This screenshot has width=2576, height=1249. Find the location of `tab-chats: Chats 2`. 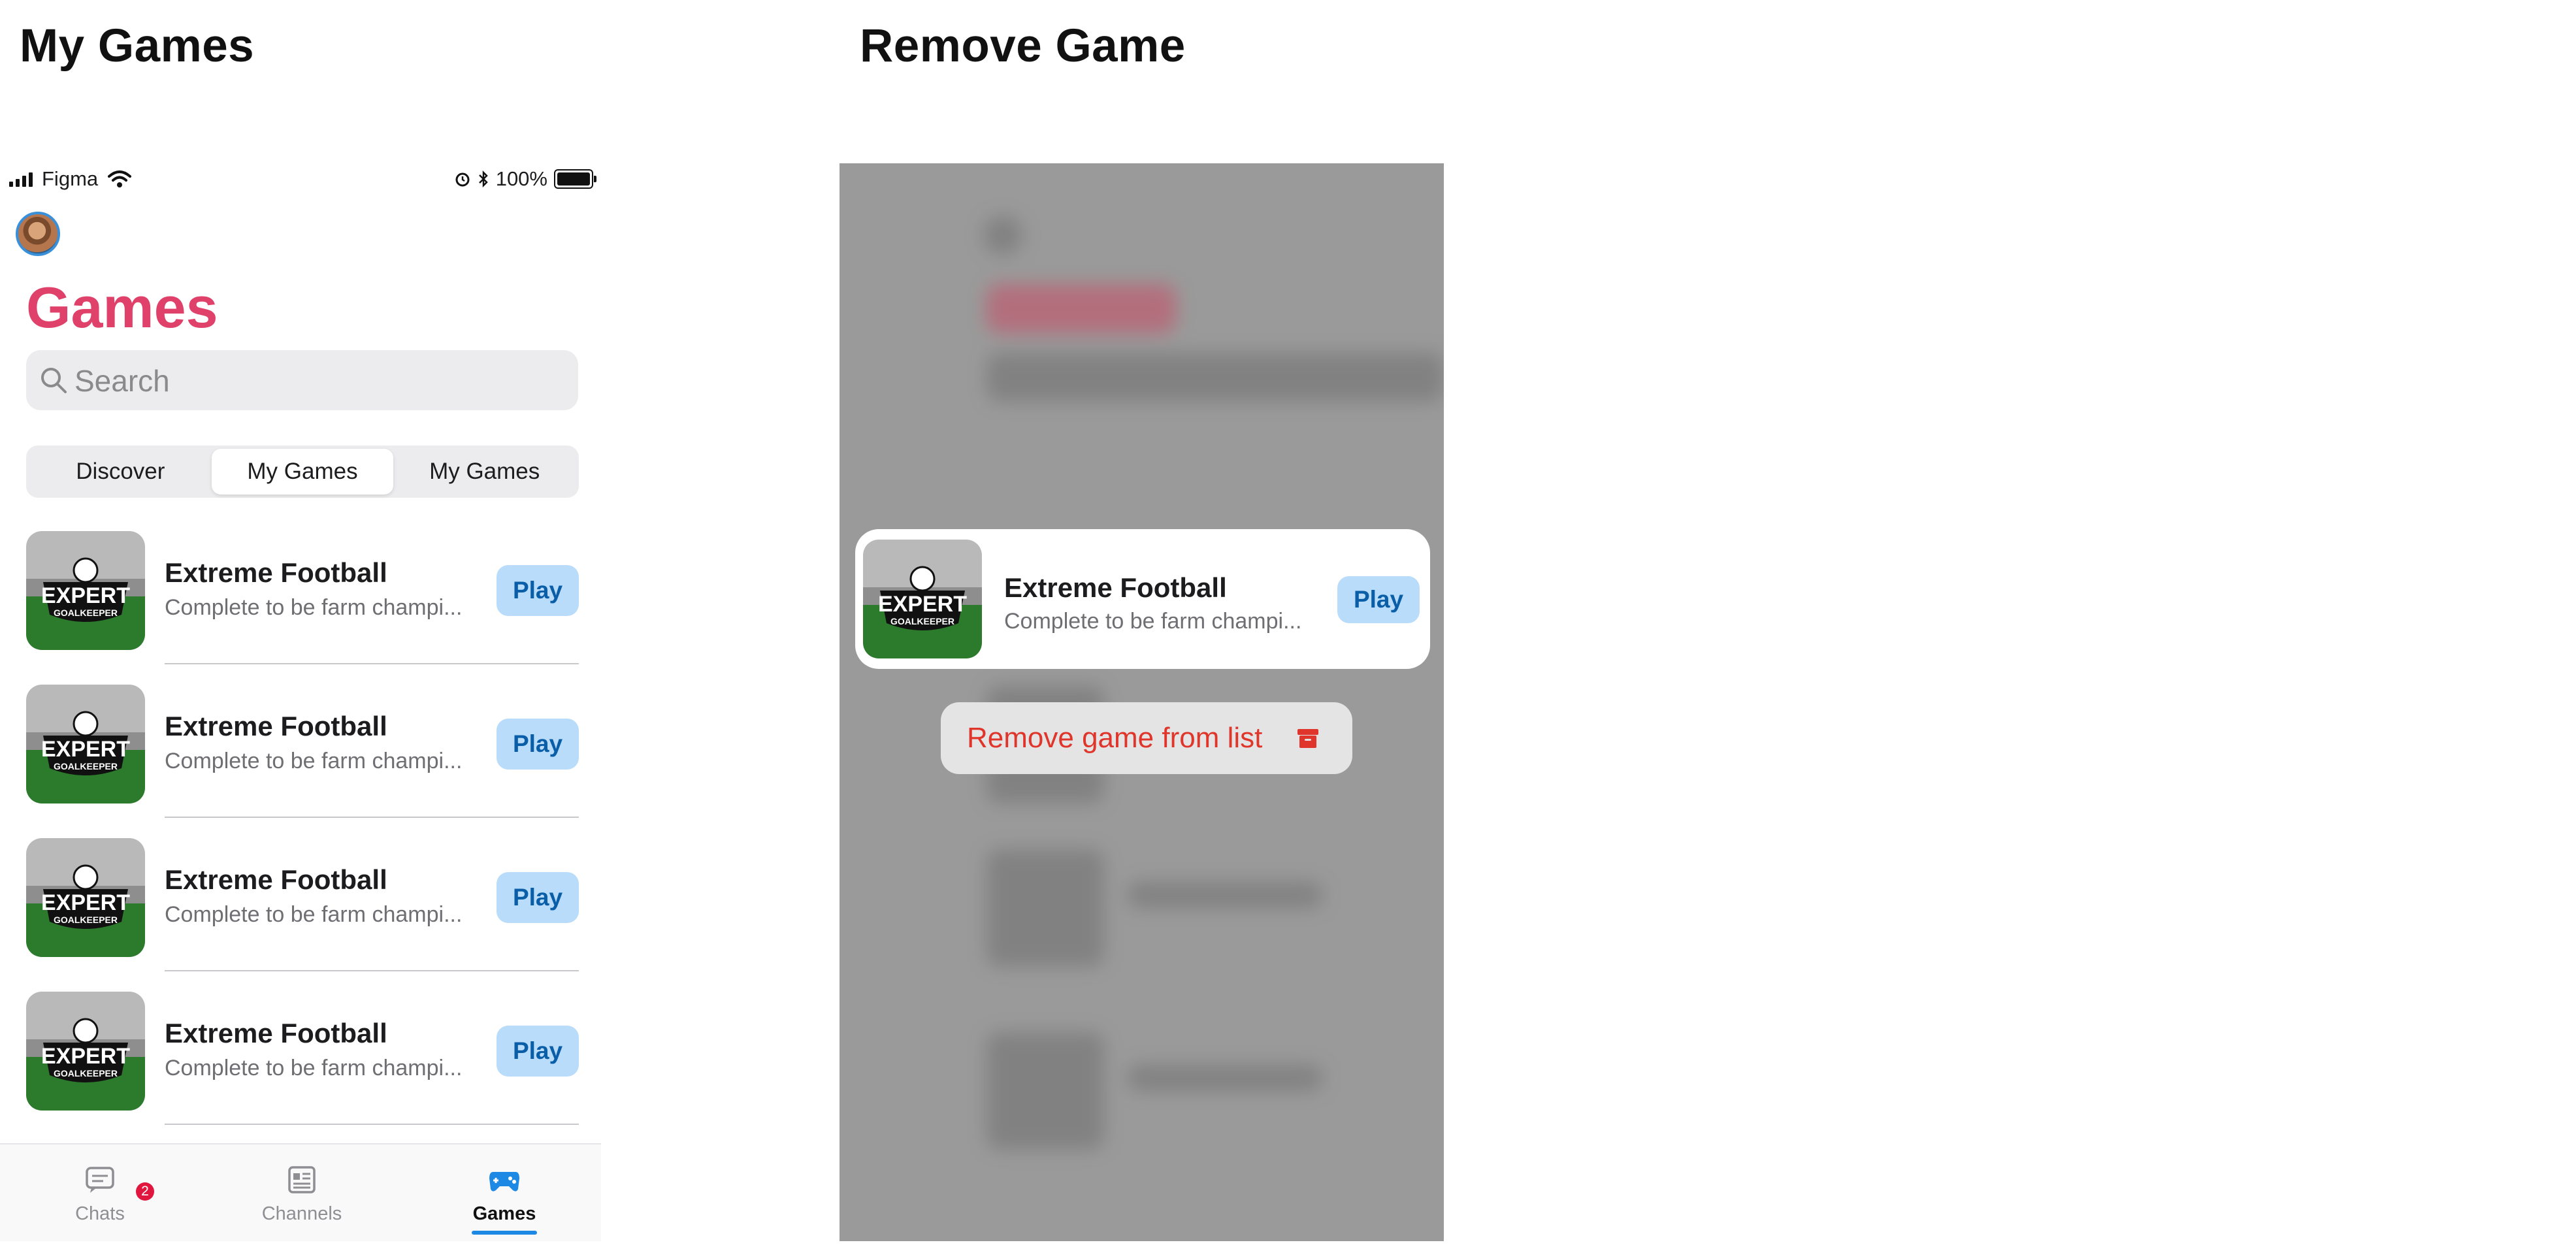

tab-chats: Chats 2 is located at coordinates (100, 1194).